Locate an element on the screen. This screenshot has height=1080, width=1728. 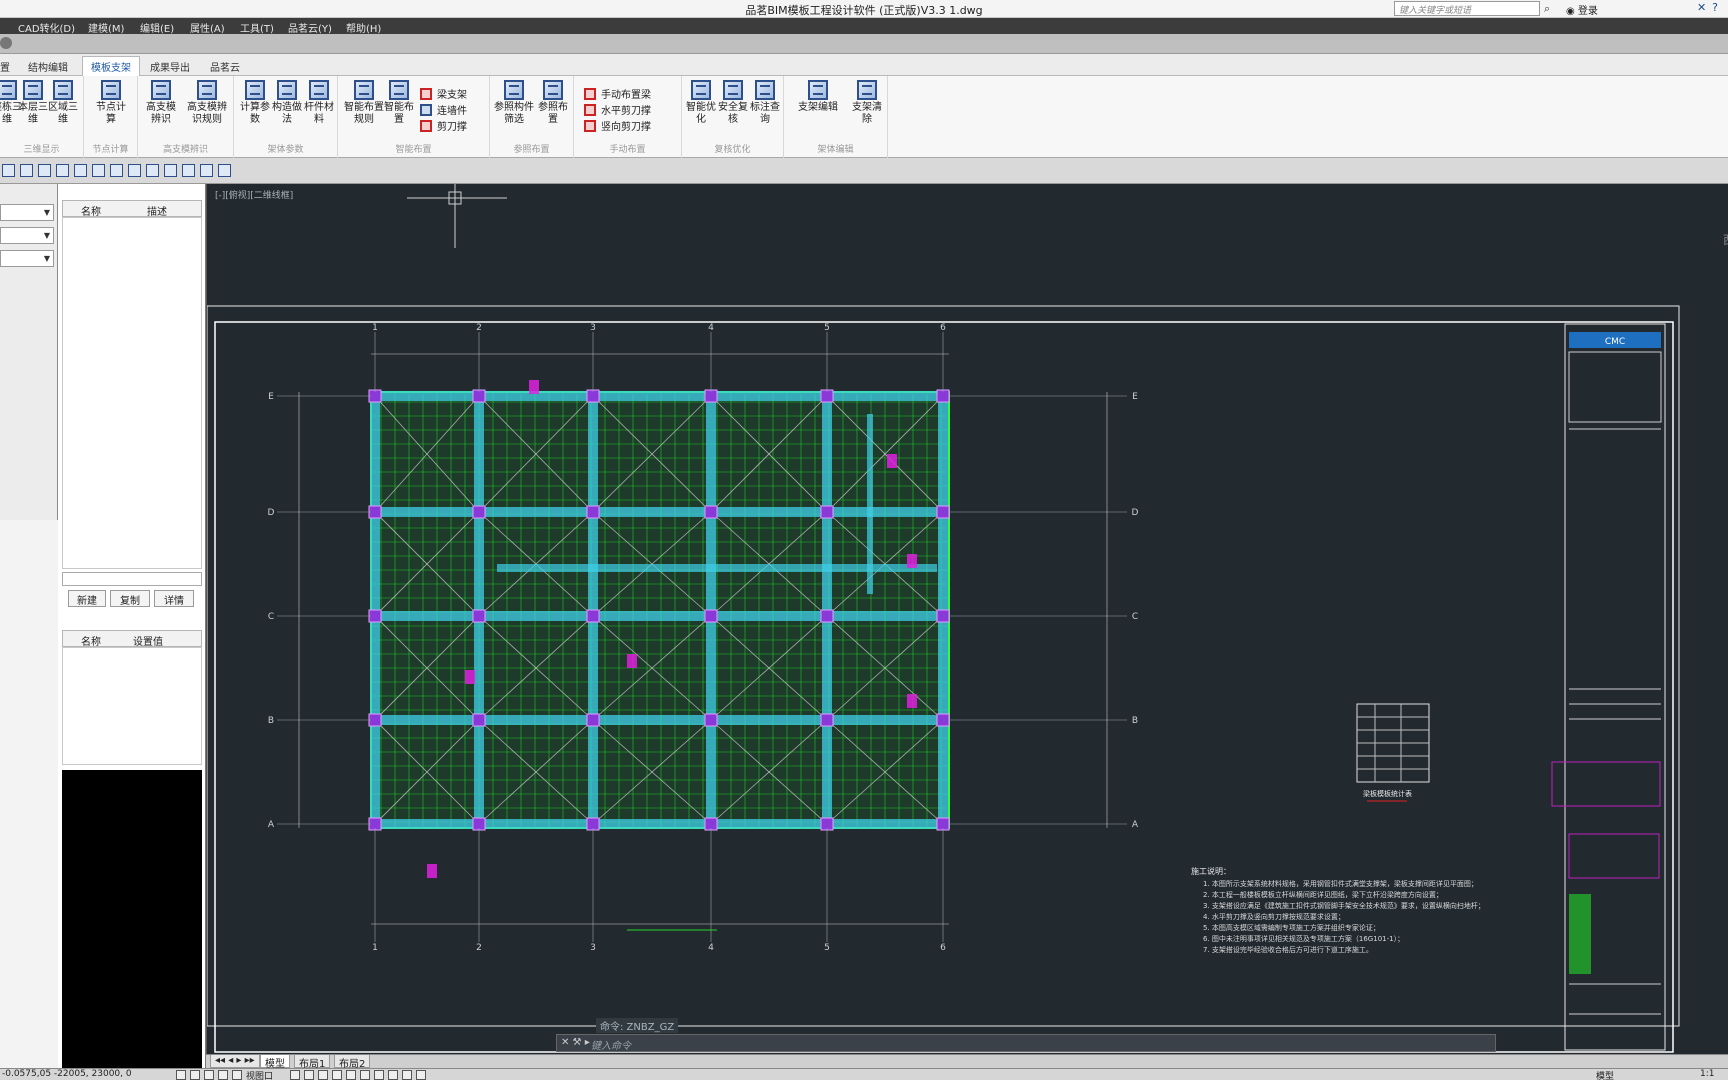
new-button: 新建 is located at coordinates (87, 598).